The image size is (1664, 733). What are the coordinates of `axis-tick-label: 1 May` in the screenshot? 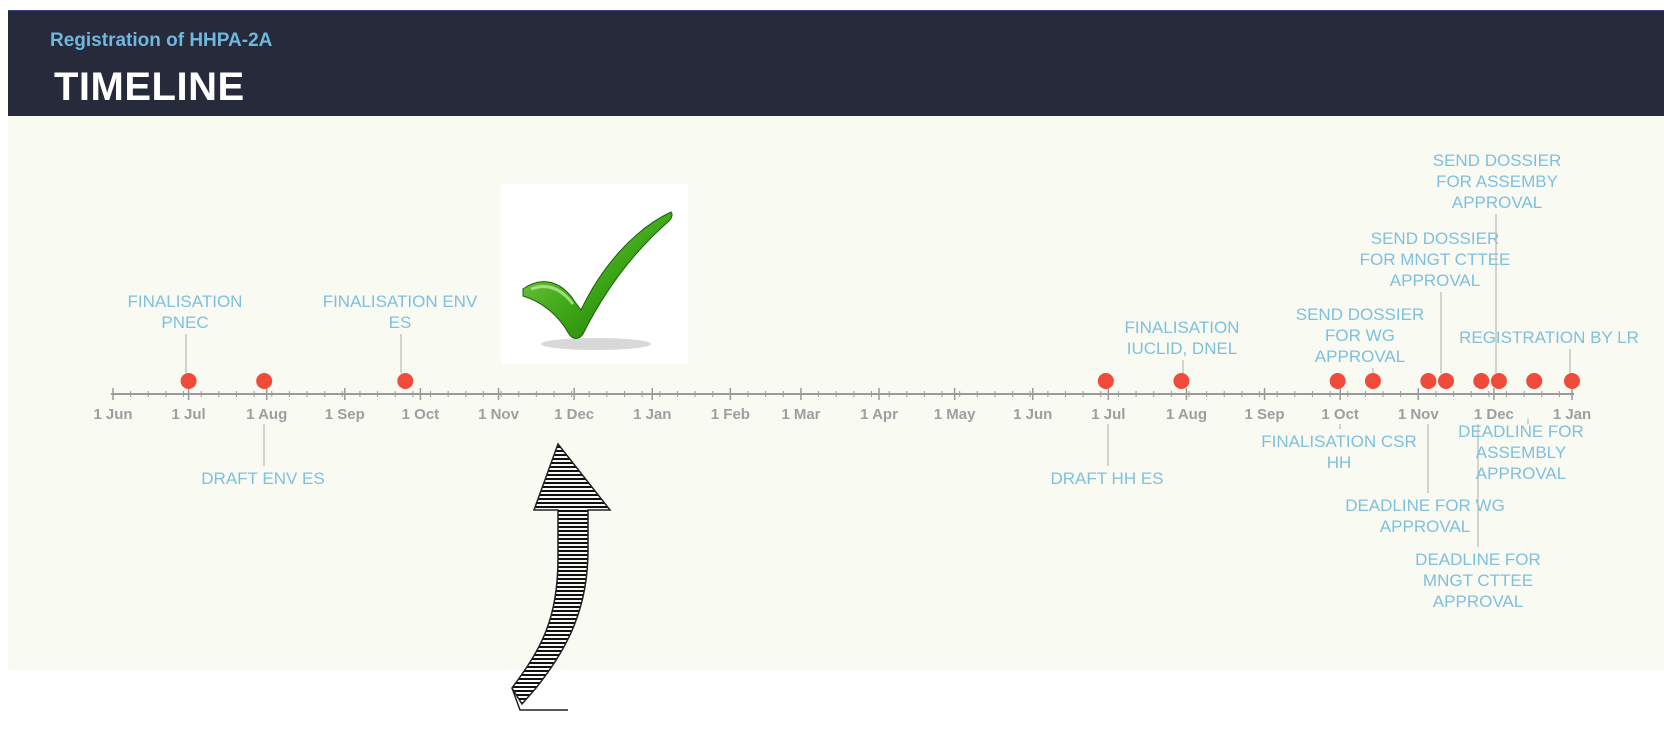 It's located at (955, 414).